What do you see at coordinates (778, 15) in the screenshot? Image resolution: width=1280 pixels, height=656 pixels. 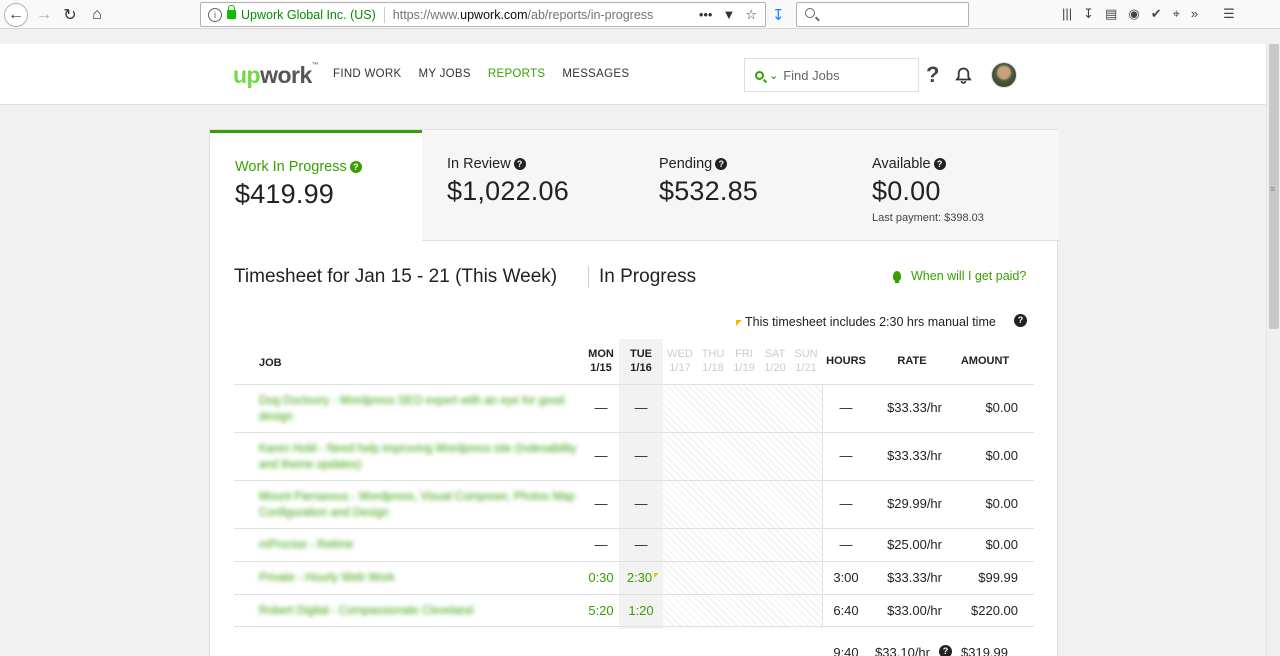 I see `download-icon: ↧` at bounding box center [778, 15].